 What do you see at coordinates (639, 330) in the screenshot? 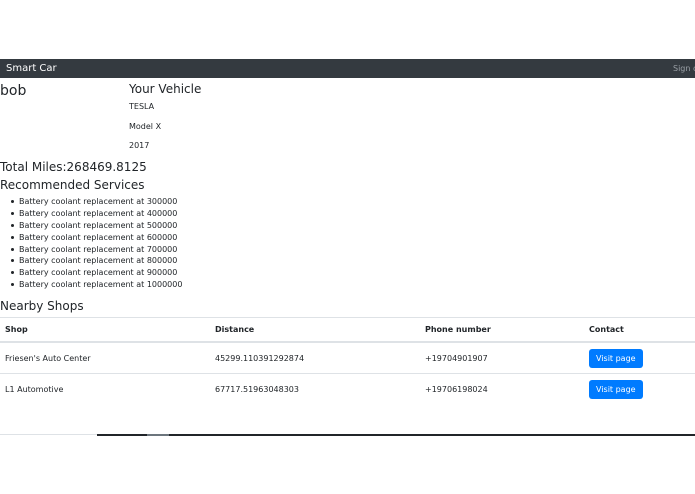
I see `column-header-contact: Contact` at bounding box center [639, 330].